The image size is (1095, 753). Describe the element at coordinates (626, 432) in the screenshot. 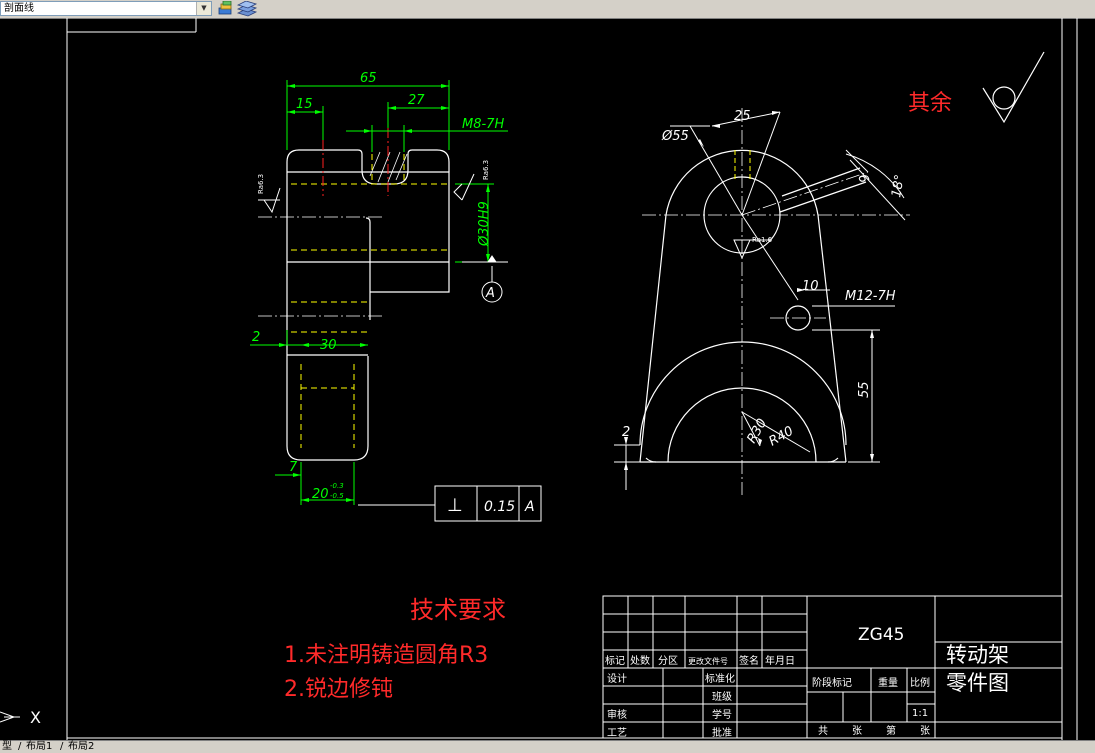

I see `dim-2-front: 2` at that location.